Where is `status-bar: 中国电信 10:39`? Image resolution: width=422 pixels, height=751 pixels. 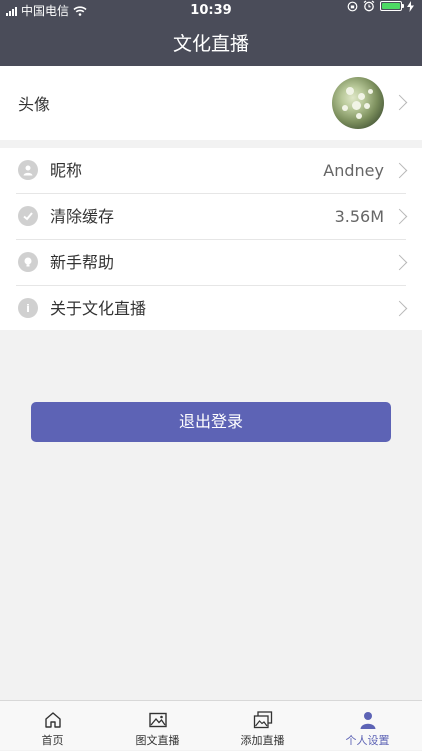 status-bar: 中国电信 10:39 is located at coordinates (211, 11).